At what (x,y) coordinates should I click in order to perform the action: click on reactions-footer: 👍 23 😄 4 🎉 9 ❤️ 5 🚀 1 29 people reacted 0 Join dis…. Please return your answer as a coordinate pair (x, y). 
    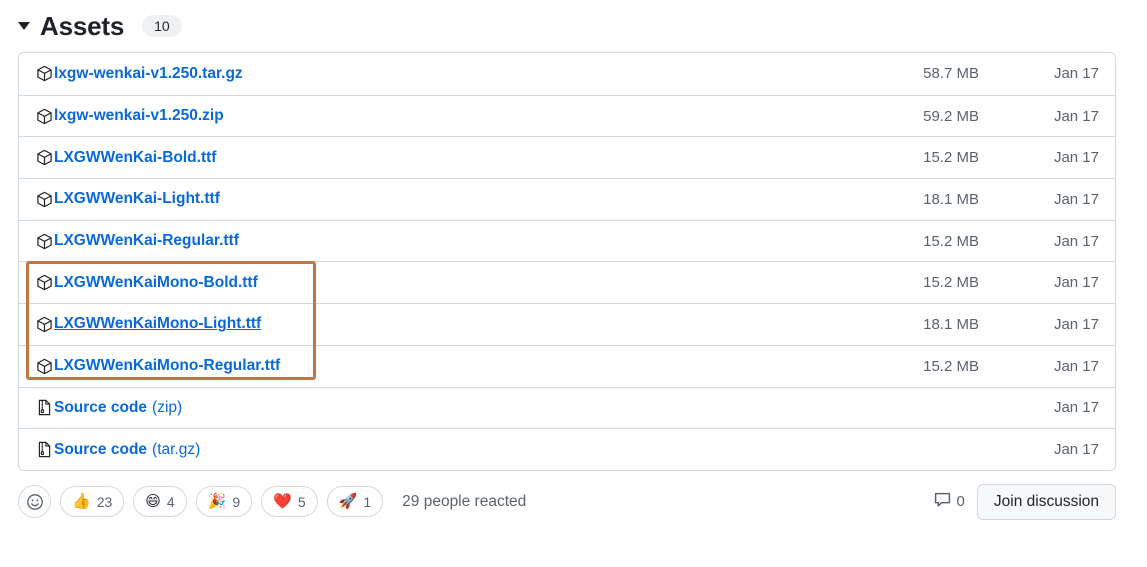
    Looking at the image, I should click on (567, 502).